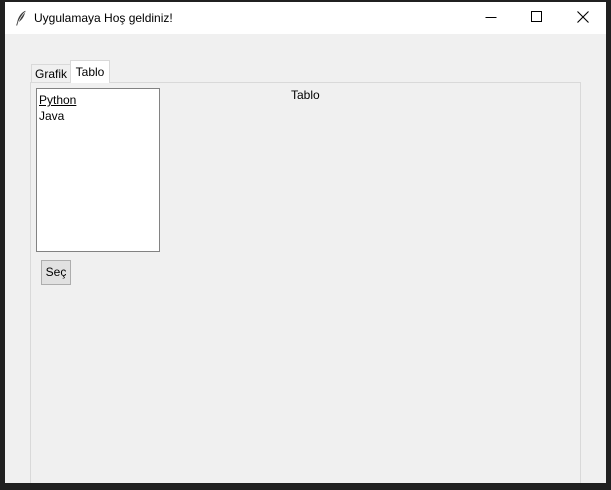 This screenshot has height=490, width=611. I want to click on close-button, so click(583, 18).